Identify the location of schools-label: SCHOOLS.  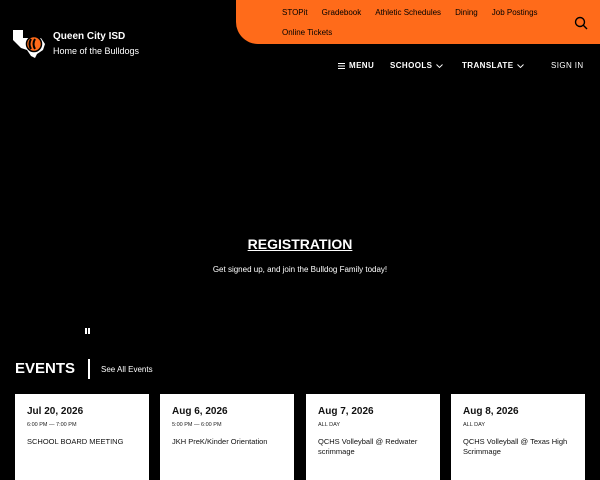
(411, 65).